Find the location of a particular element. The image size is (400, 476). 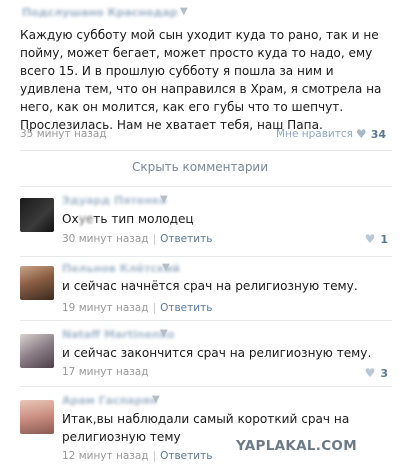

comment-like-button: ♥ 3 is located at coordinates (376, 373).